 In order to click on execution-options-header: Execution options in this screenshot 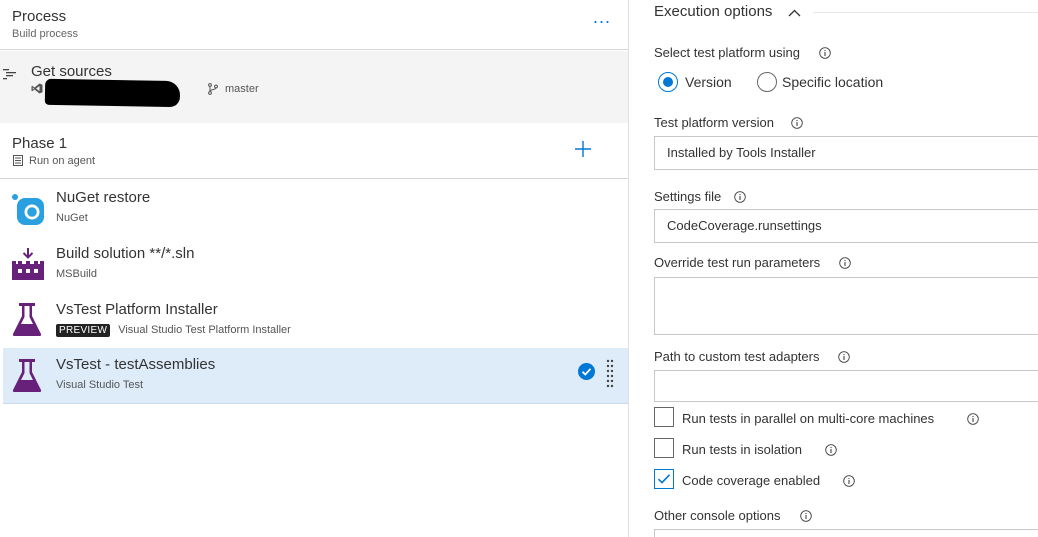, I will do `click(713, 11)`.